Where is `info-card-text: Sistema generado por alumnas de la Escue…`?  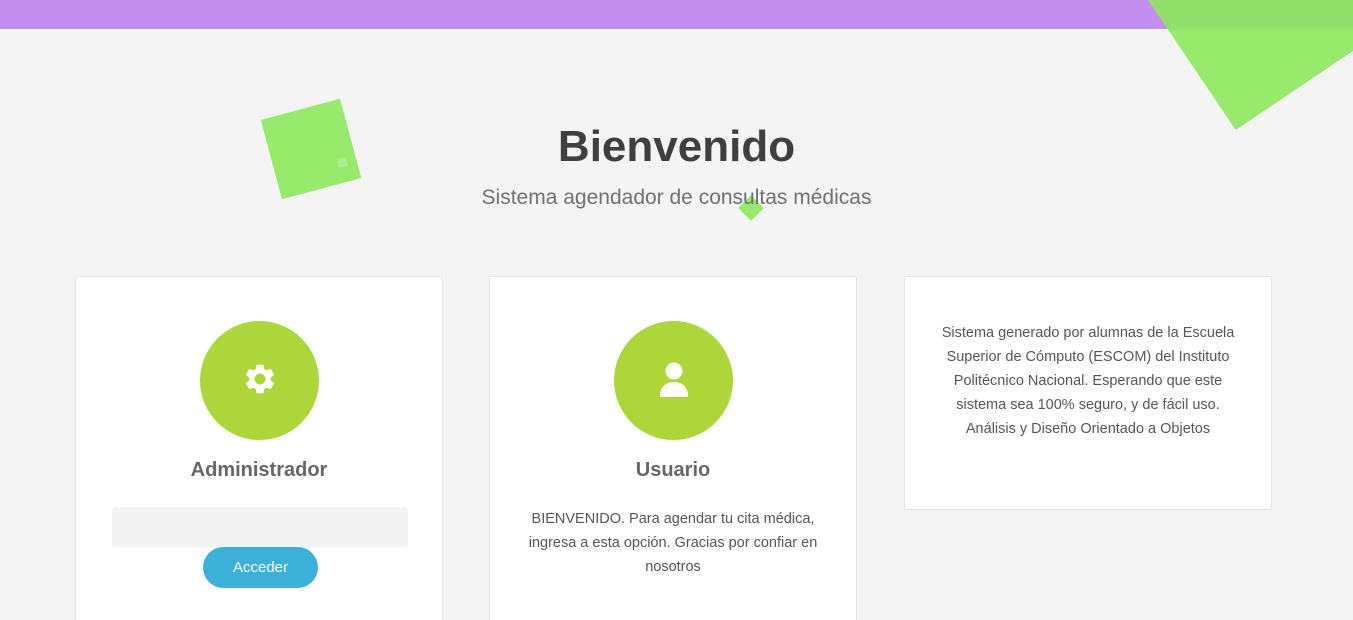
info-card-text: Sistema generado por alumnas de la Escue… is located at coordinates (1088, 381).